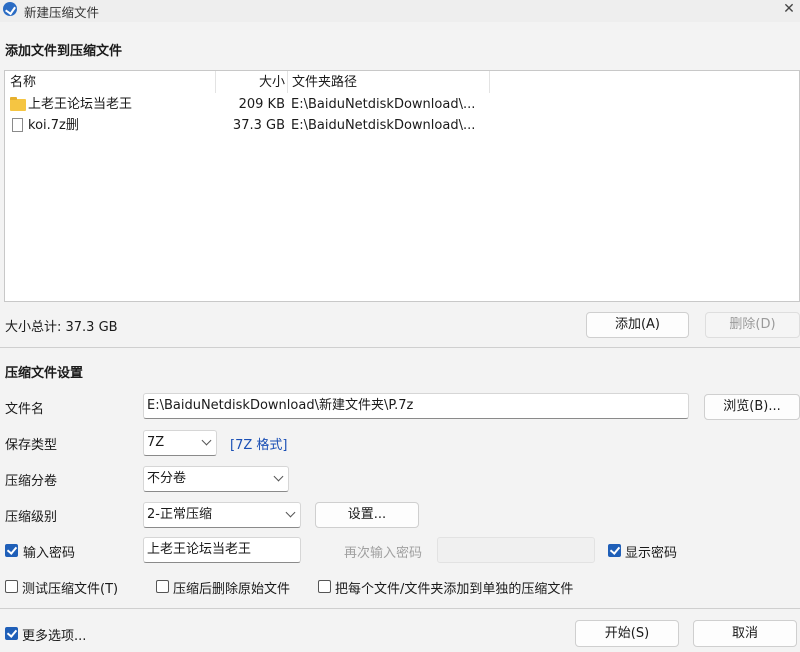 Image resolution: width=800 pixels, height=652 pixels. Describe the element at coordinates (167, 478) in the screenshot. I see `split-value: 不分卷` at that location.